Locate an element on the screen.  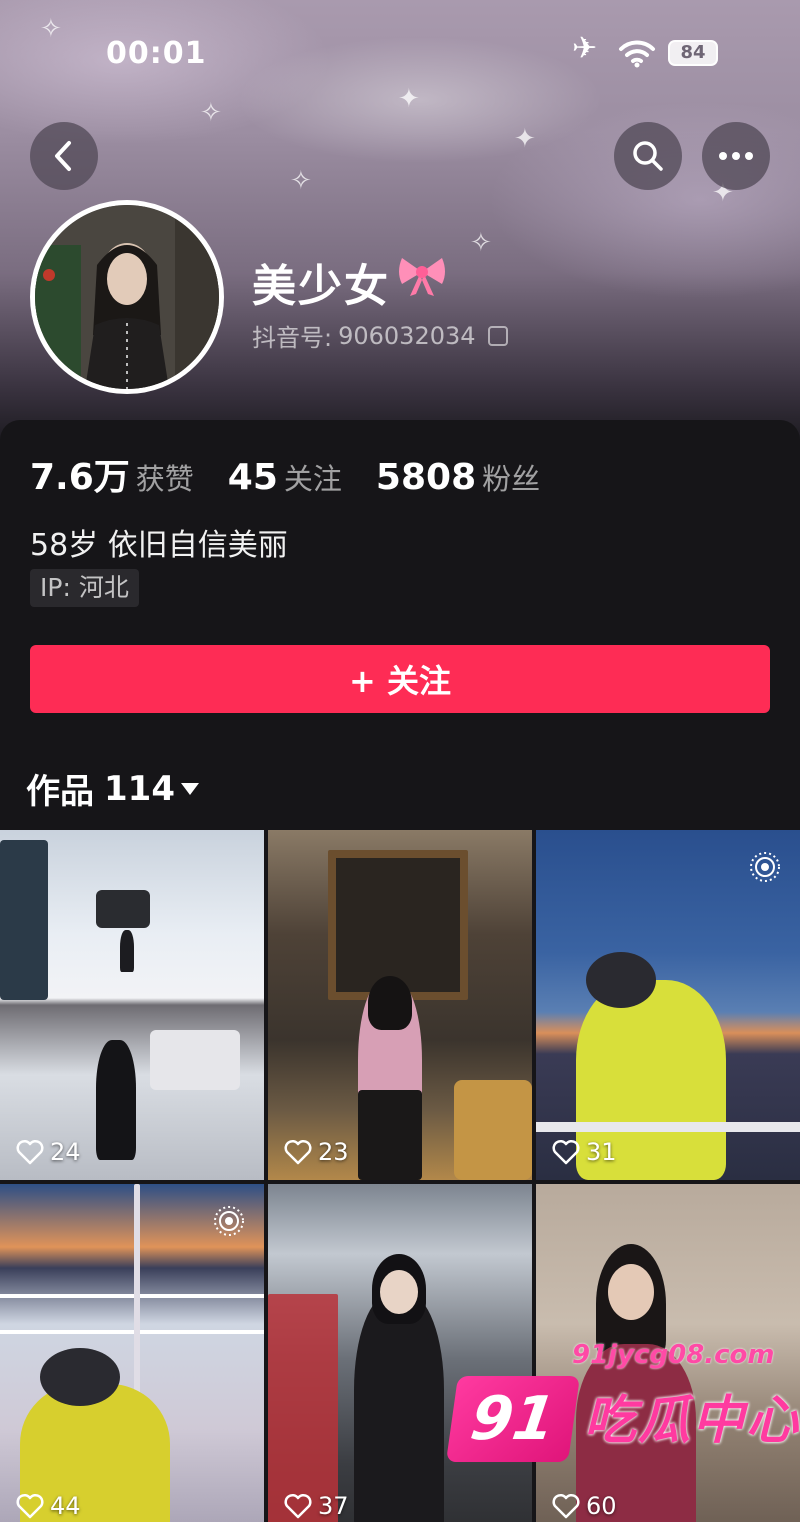
status-time: 00:01 is located at coordinates (156, 53).